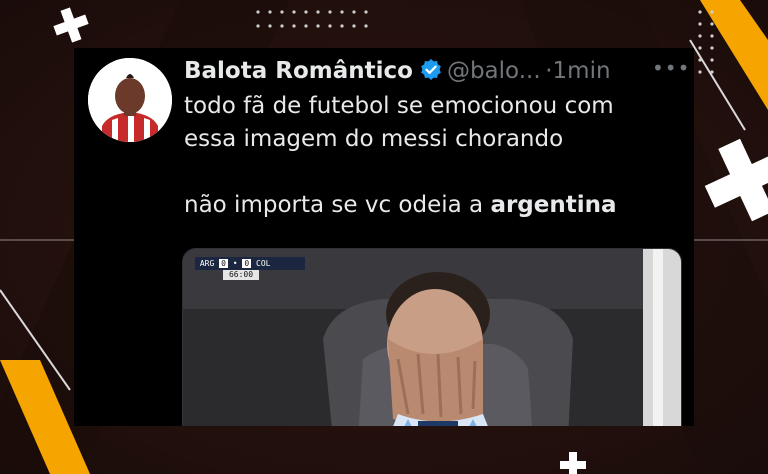 The height and width of the screenshot is (474, 768). I want to click on match-clock: 66:00, so click(241, 275).